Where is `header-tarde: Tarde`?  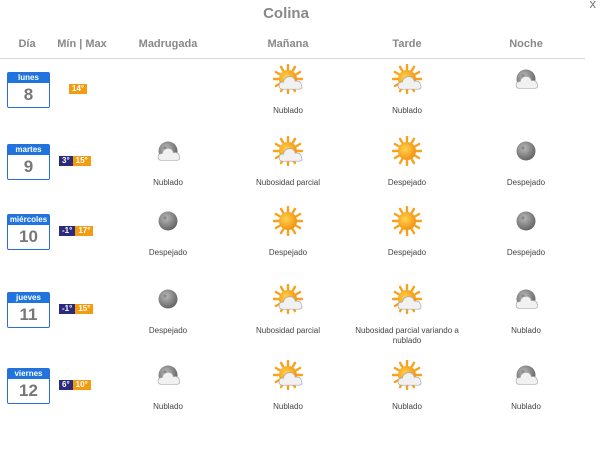 header-tarde: Tarde is located at coordinates (407, 44).